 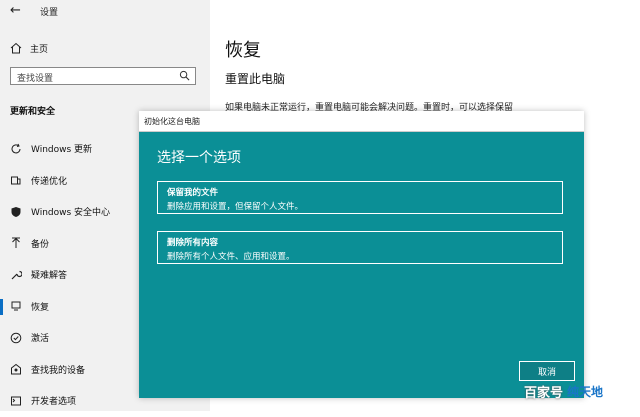 I want to click on sidebar-item-label: 疑难解答, so click(x=49, y=276).